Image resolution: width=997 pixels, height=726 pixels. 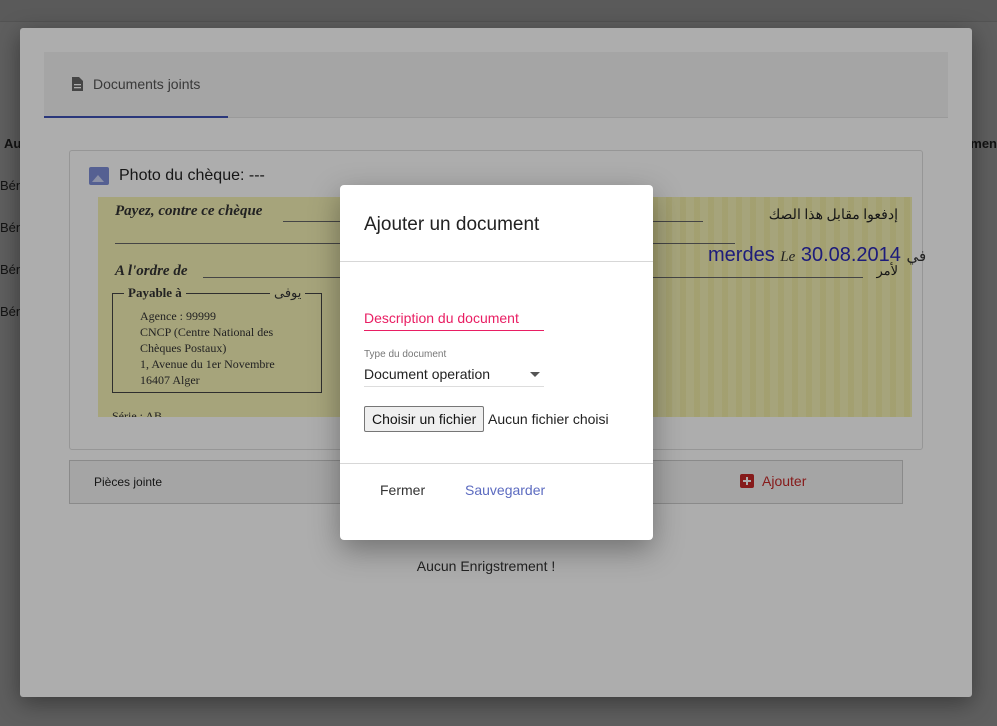 I want to click on document-type-select: Document operation, so click(x=454, y=375).